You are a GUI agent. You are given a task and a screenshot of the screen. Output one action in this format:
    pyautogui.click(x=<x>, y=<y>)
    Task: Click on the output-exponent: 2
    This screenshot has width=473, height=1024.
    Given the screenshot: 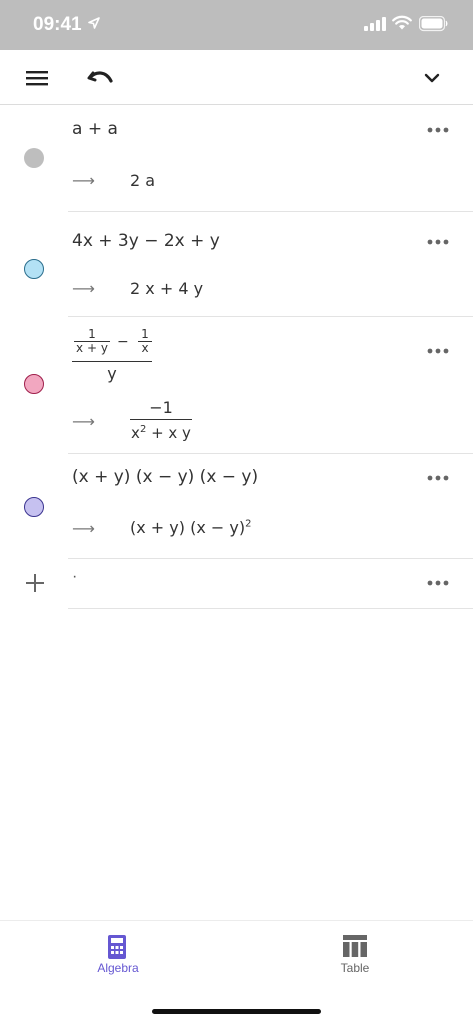 What is the action you would take?
    pyautogui.click(x=248, y=524)
    